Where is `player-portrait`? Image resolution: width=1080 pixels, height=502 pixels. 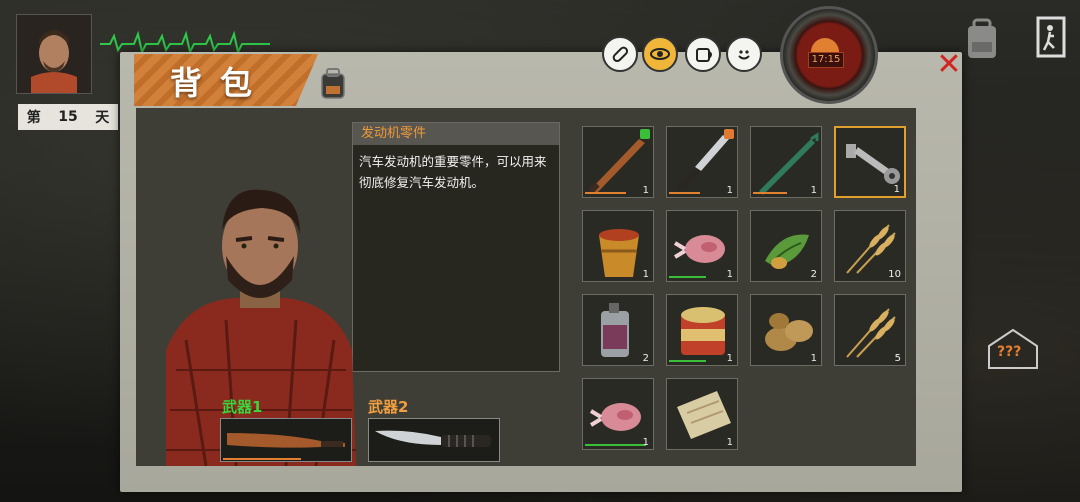 player-portrait is located at coordinates (54, 54).